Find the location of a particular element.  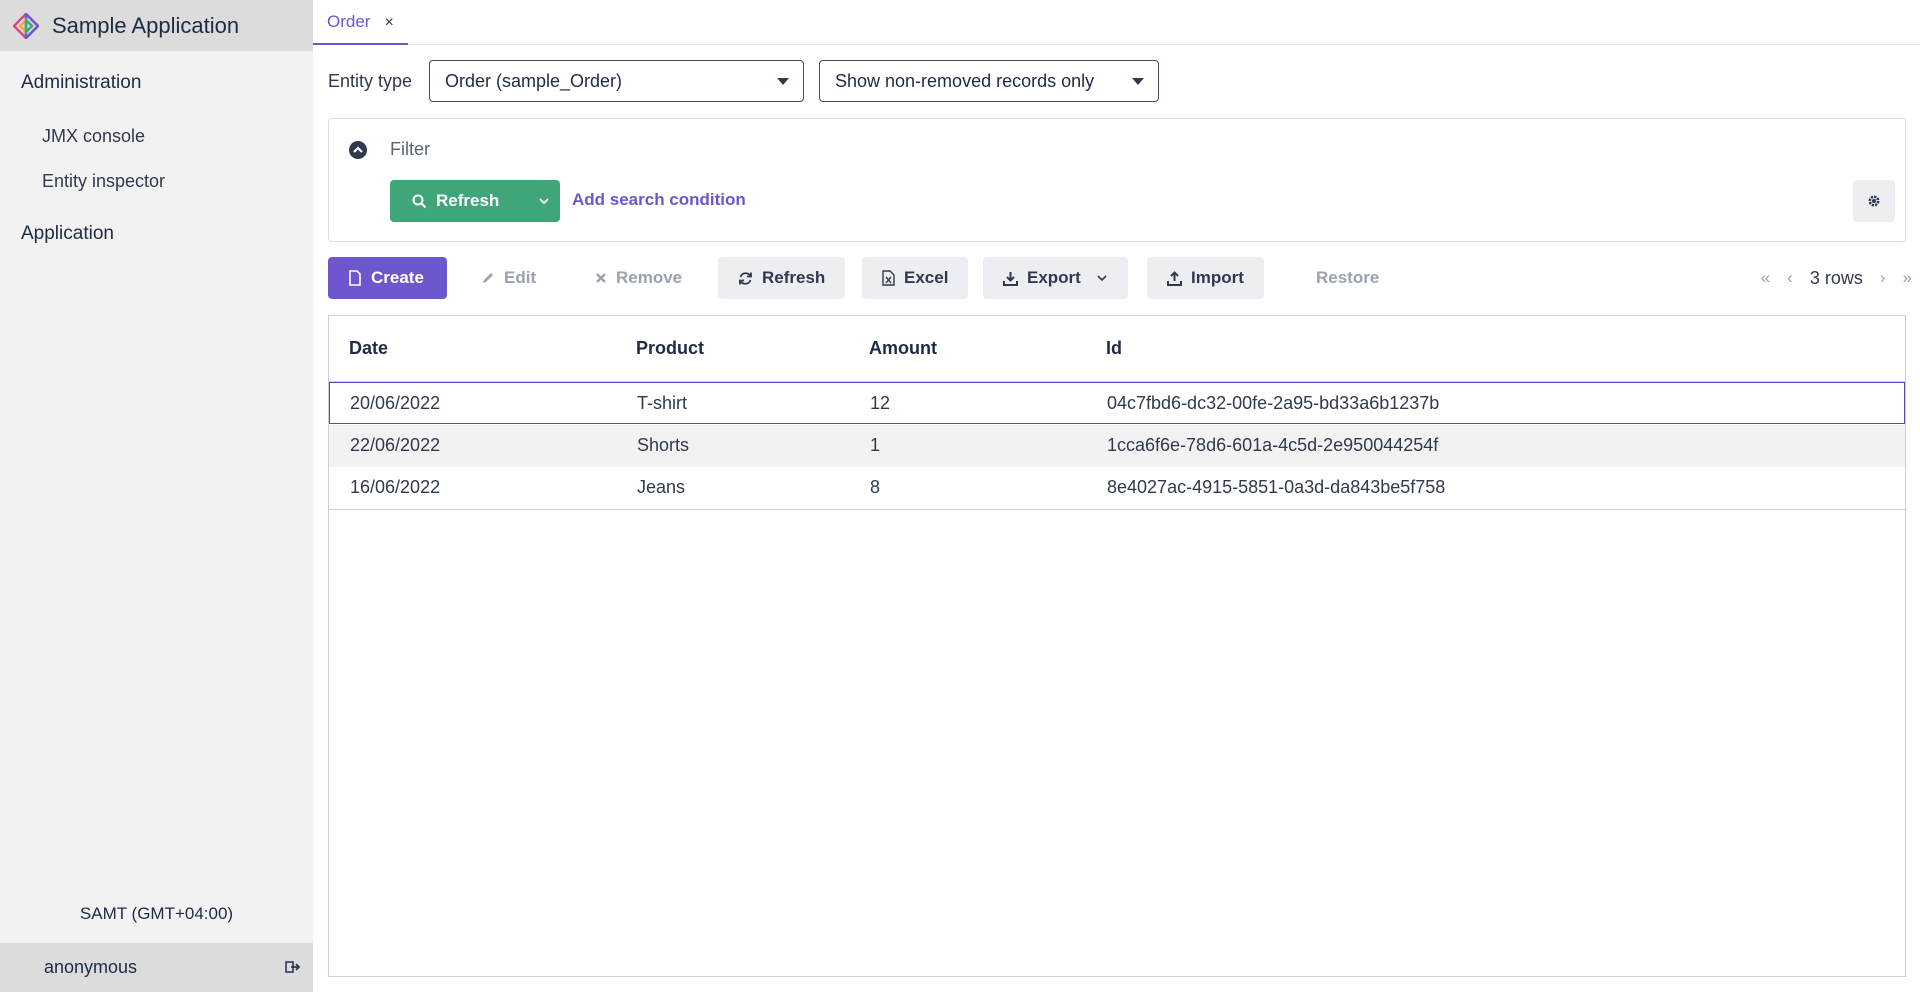

prev-page-button: ‹ is located at coordinates (1790, 278).